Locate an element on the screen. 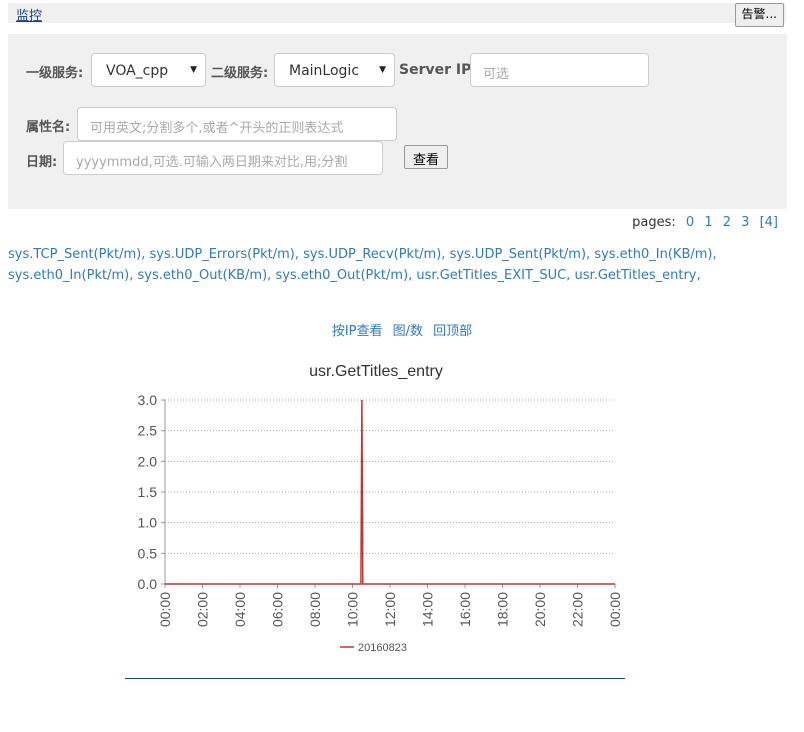  date-input: yyyymmdd,可选.可输入两日期来对比,用;分割 is located at coordinates (223, 158).